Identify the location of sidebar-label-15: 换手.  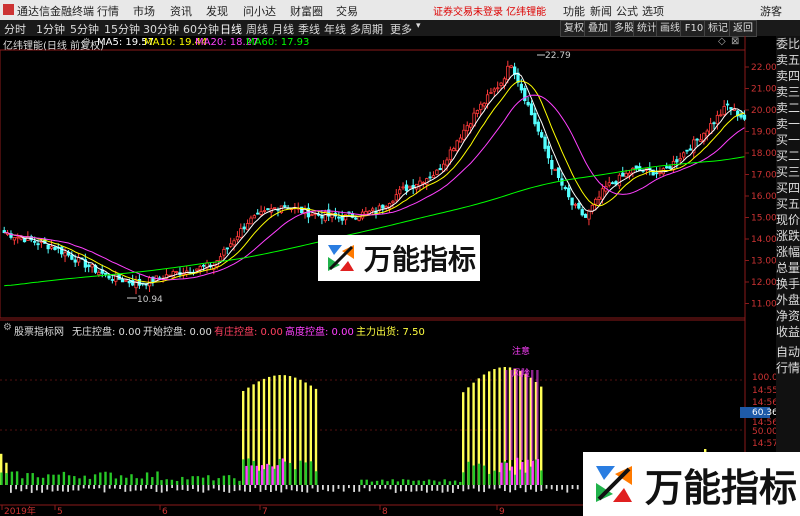
(788, 284).